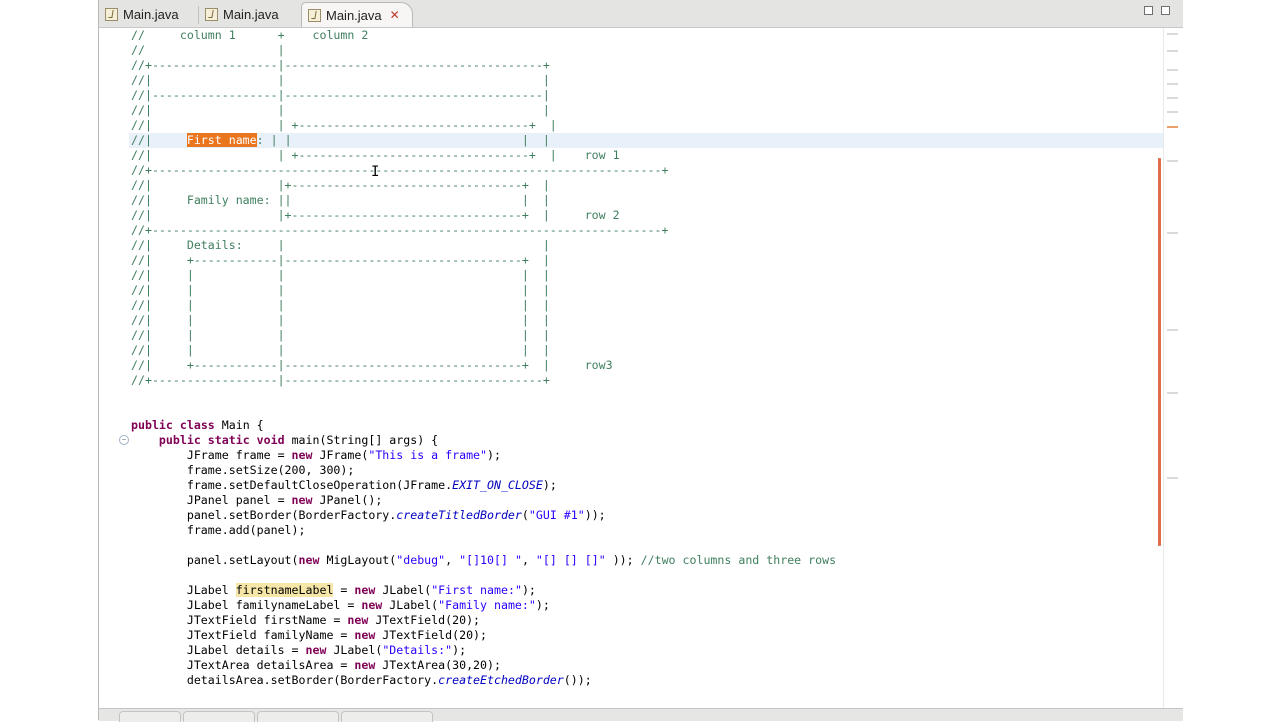 The image size is (1280, 722). I want to click on editor-tab-label: Main.java, so click(151, 14).